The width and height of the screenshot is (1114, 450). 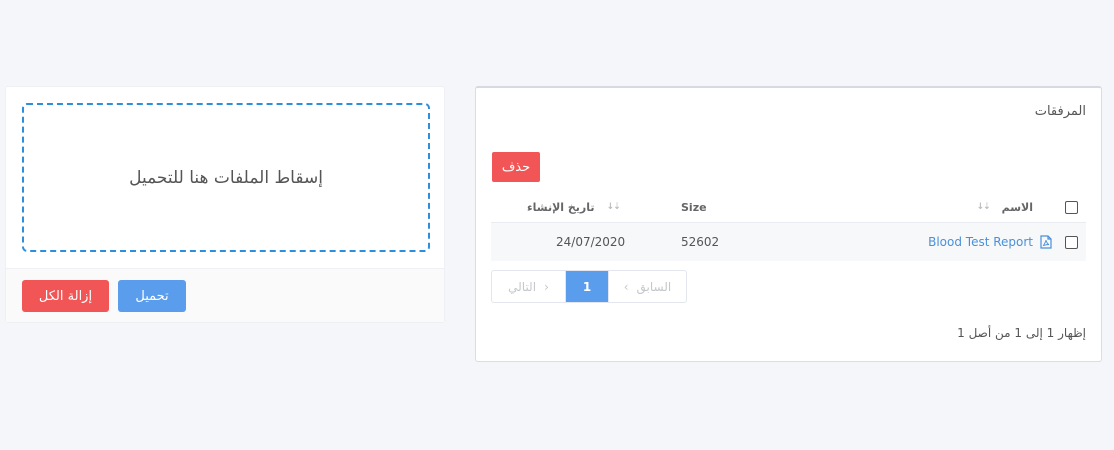 What do you see at coordinates (1046, 242) in the screenshot?
I see `pdf-file-icon` at bounding box center [1046, 242].